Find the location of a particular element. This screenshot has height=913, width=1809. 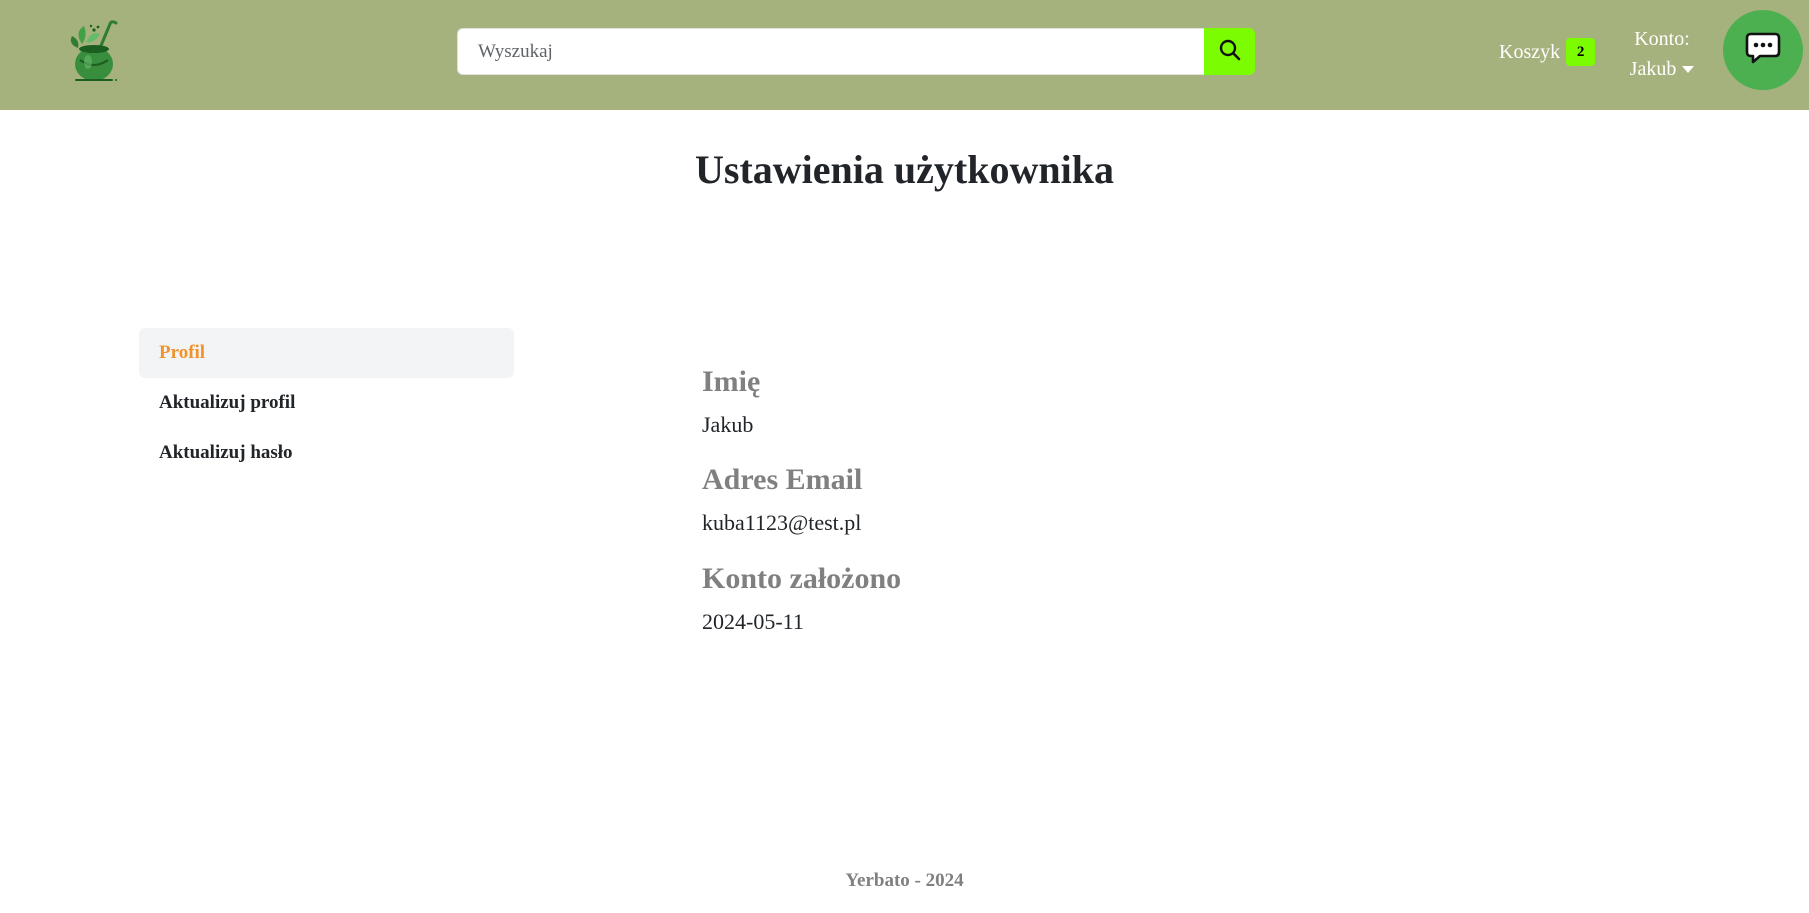

page-title: Ustawienia użytkownika is located at coordinates (904, 169).